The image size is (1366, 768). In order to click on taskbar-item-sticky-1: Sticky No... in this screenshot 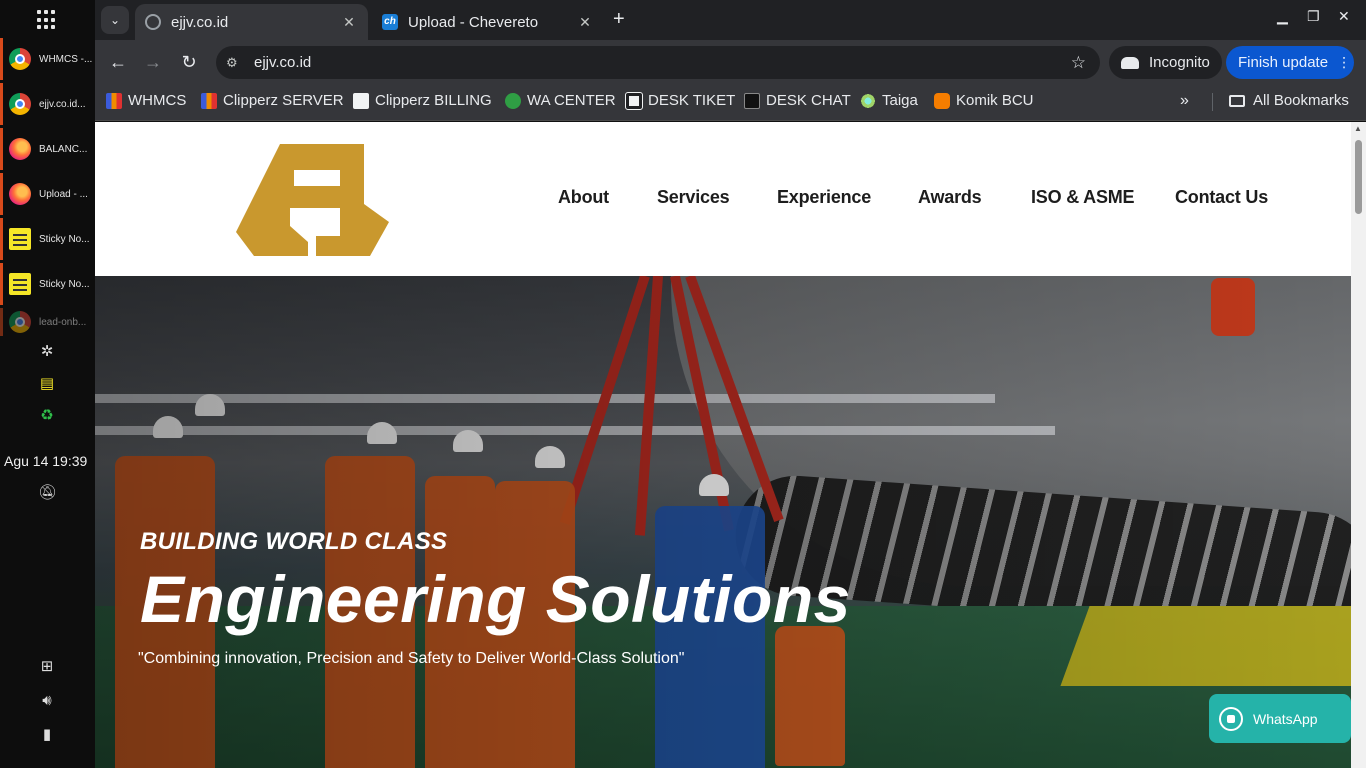, I will do `click(47, 239)`.